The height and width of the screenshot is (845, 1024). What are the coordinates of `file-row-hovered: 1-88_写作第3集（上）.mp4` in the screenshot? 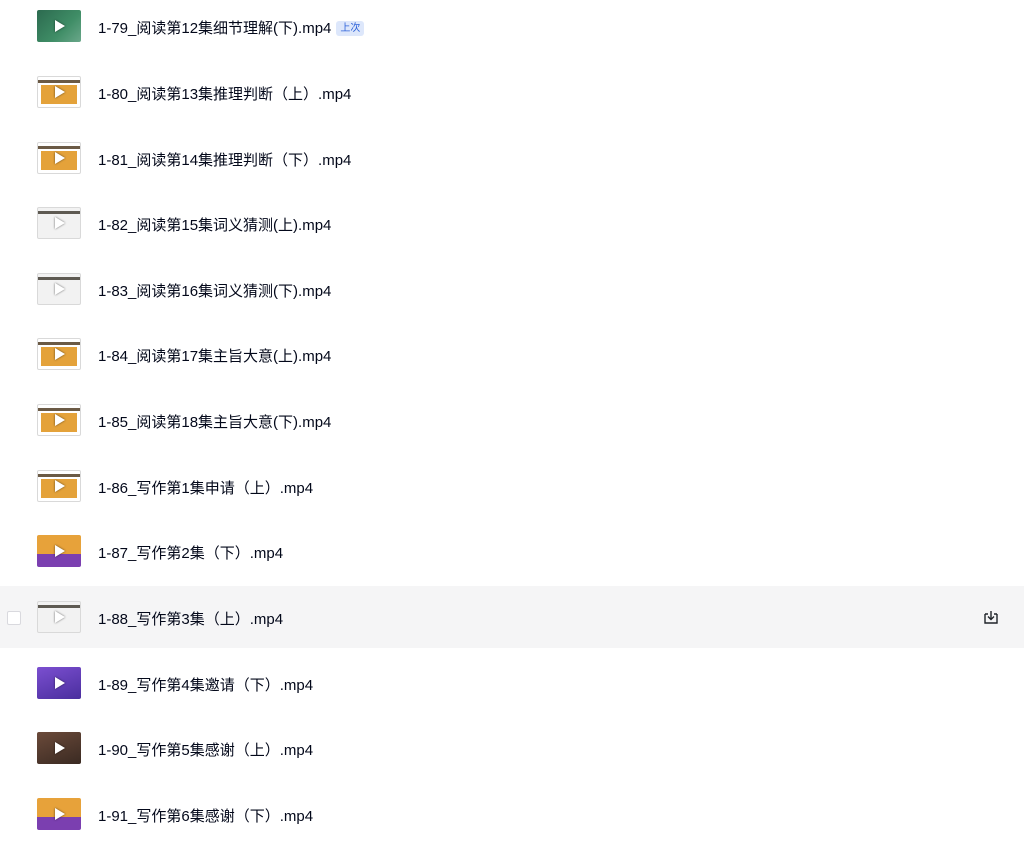 It's located at (512, 617).